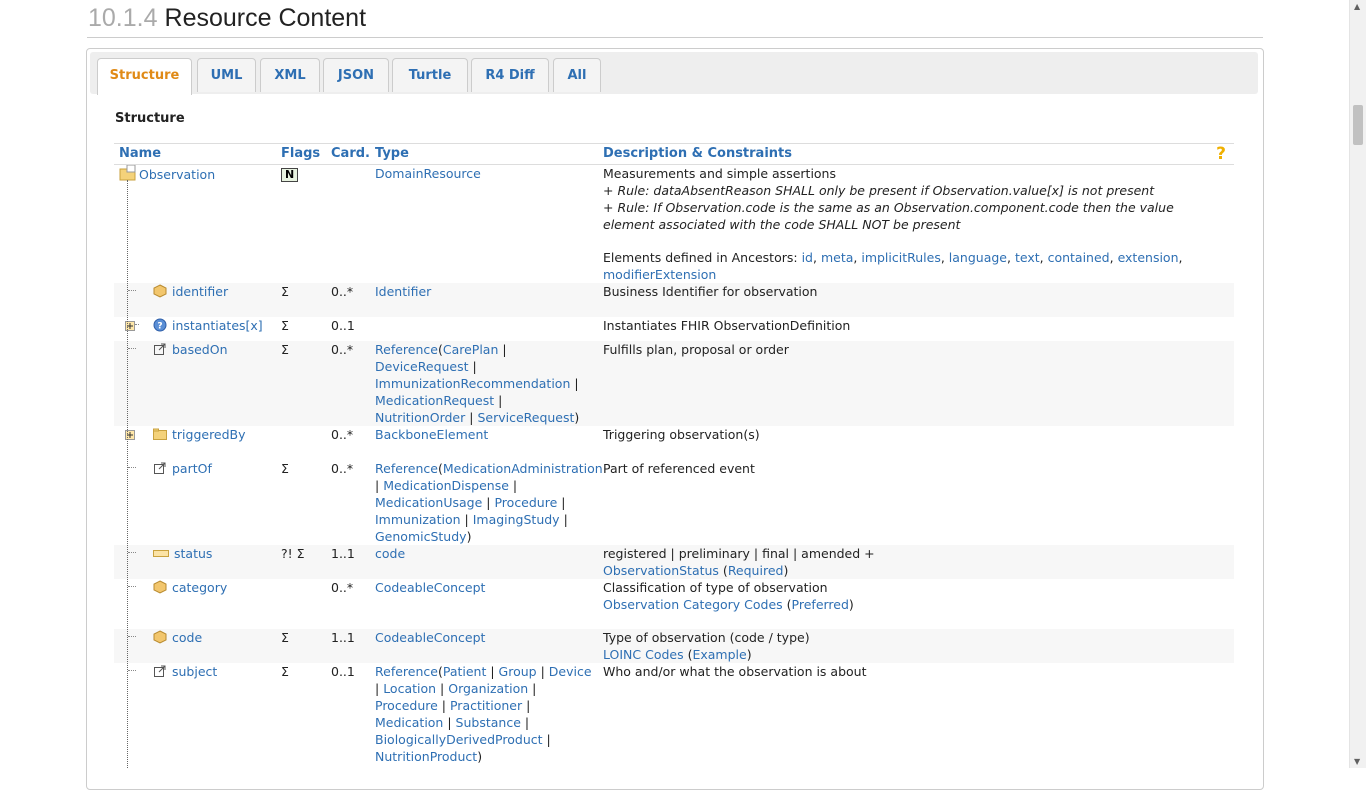  What do you see at coordinates (465, 671) in the screenshot?
I see `target-link: Patient` at bounding box center [465, 671].